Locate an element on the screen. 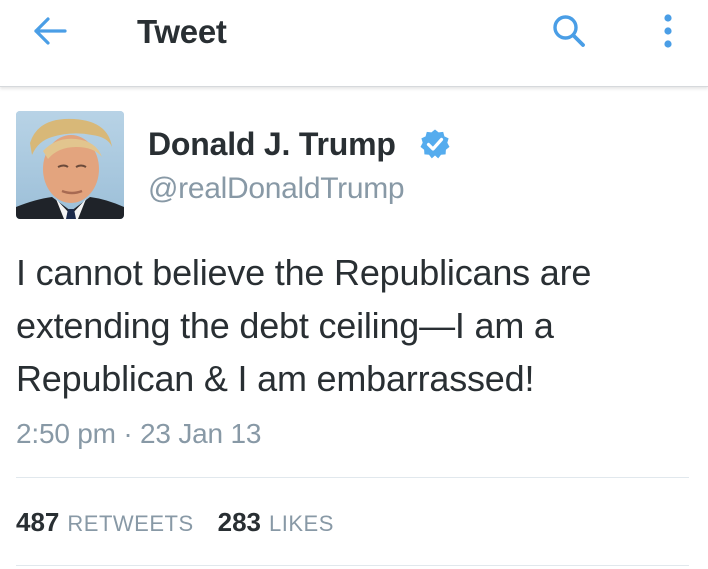 The height and width of the screenshot is (569, 708). more-options-button is located at coordinates (668, 33).